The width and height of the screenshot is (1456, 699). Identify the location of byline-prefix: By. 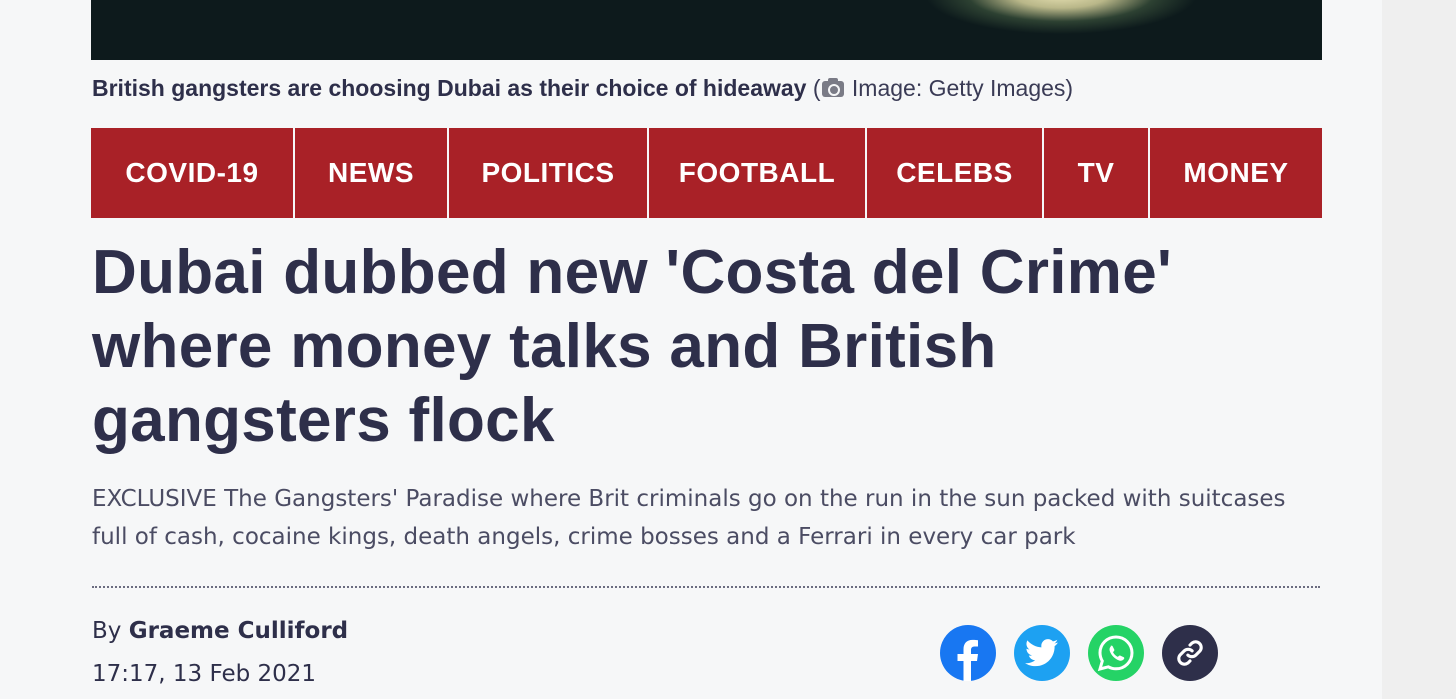
(110, 631).